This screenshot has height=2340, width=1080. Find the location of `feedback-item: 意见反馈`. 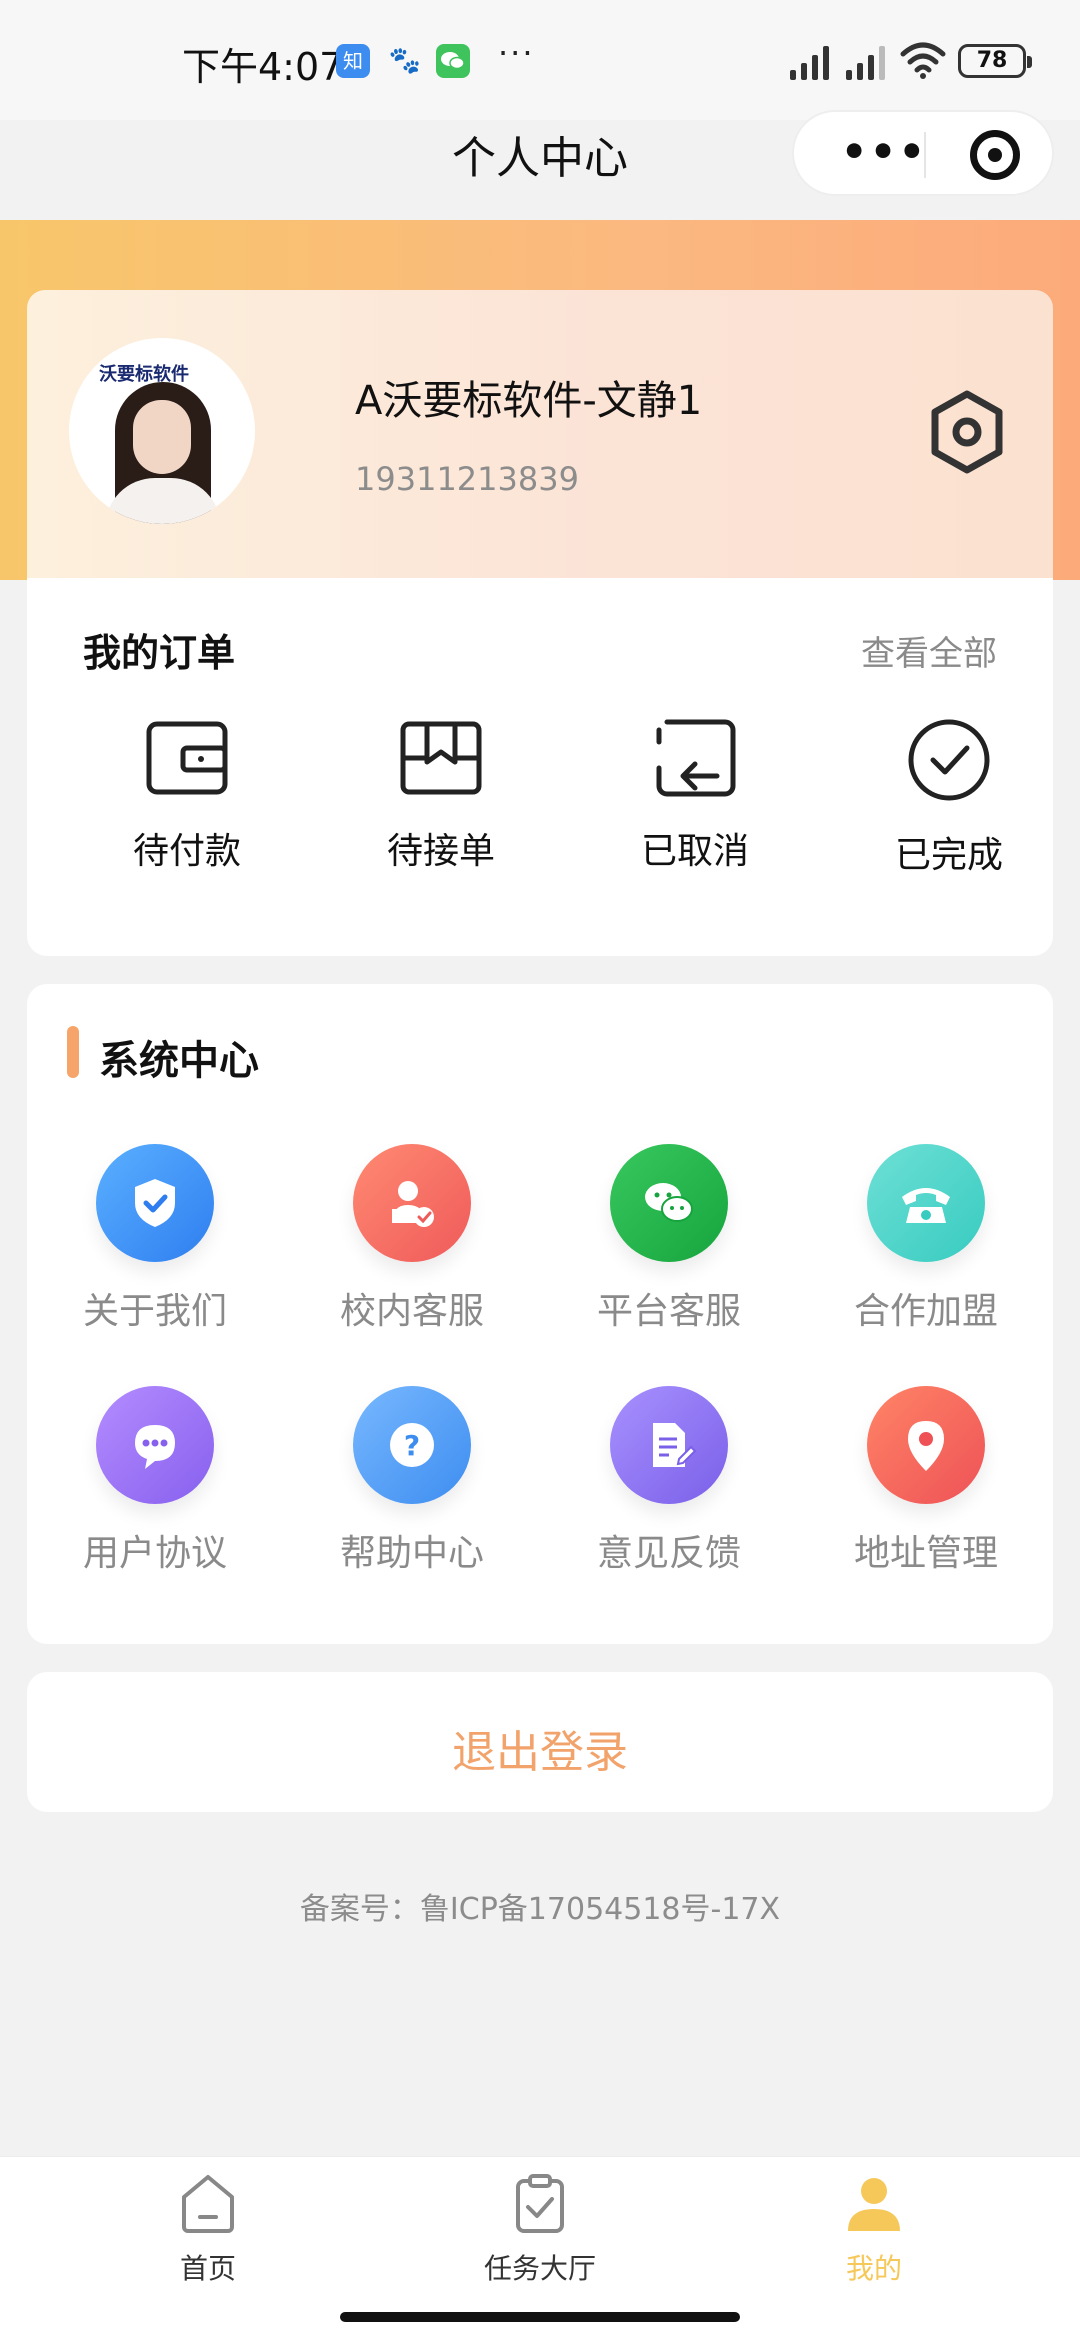

feedback-item: 意见反馈 is located at coordinates (669, 1481).